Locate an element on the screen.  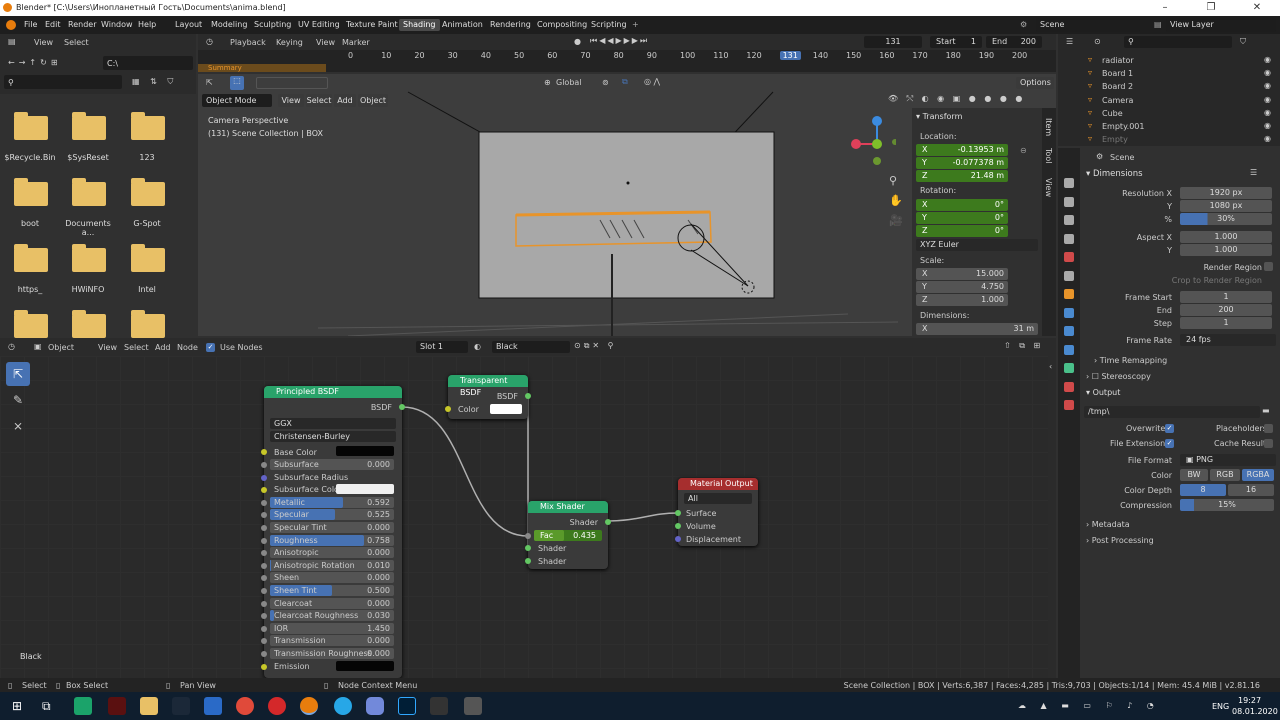
yandex-icon is located at coordinates (277, 706).